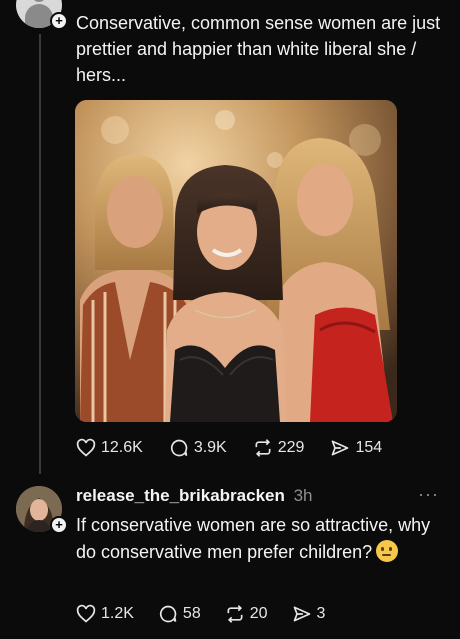 The width and height of the screenshot is (460, 639). I want to click on reply-header: release_the_brikabracken 3h, so click(194, 496).